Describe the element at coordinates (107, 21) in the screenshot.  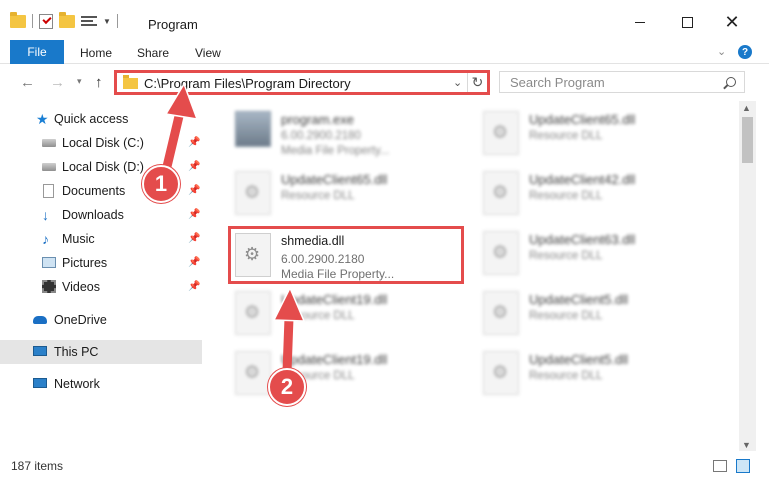
I see `toolbar-dropdown-icon: ▼` at that location.